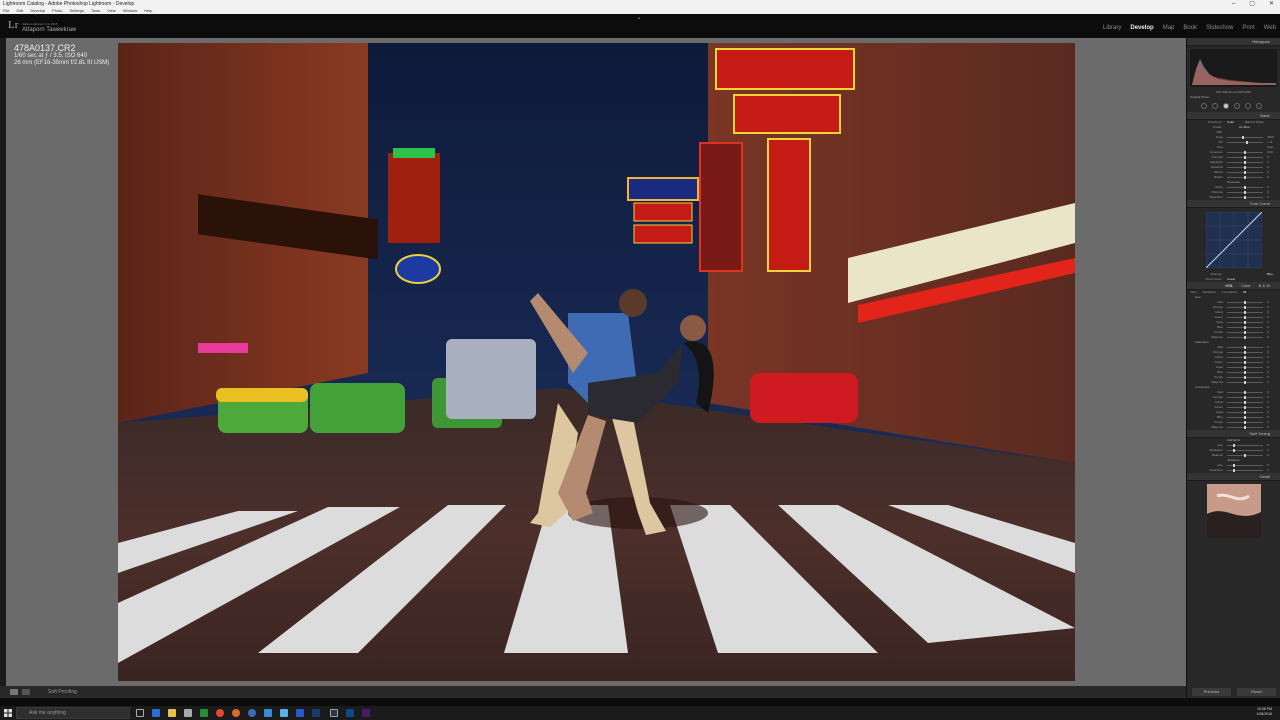  I want to click on split-toning-header: Split Toning, so click(1233, 434).